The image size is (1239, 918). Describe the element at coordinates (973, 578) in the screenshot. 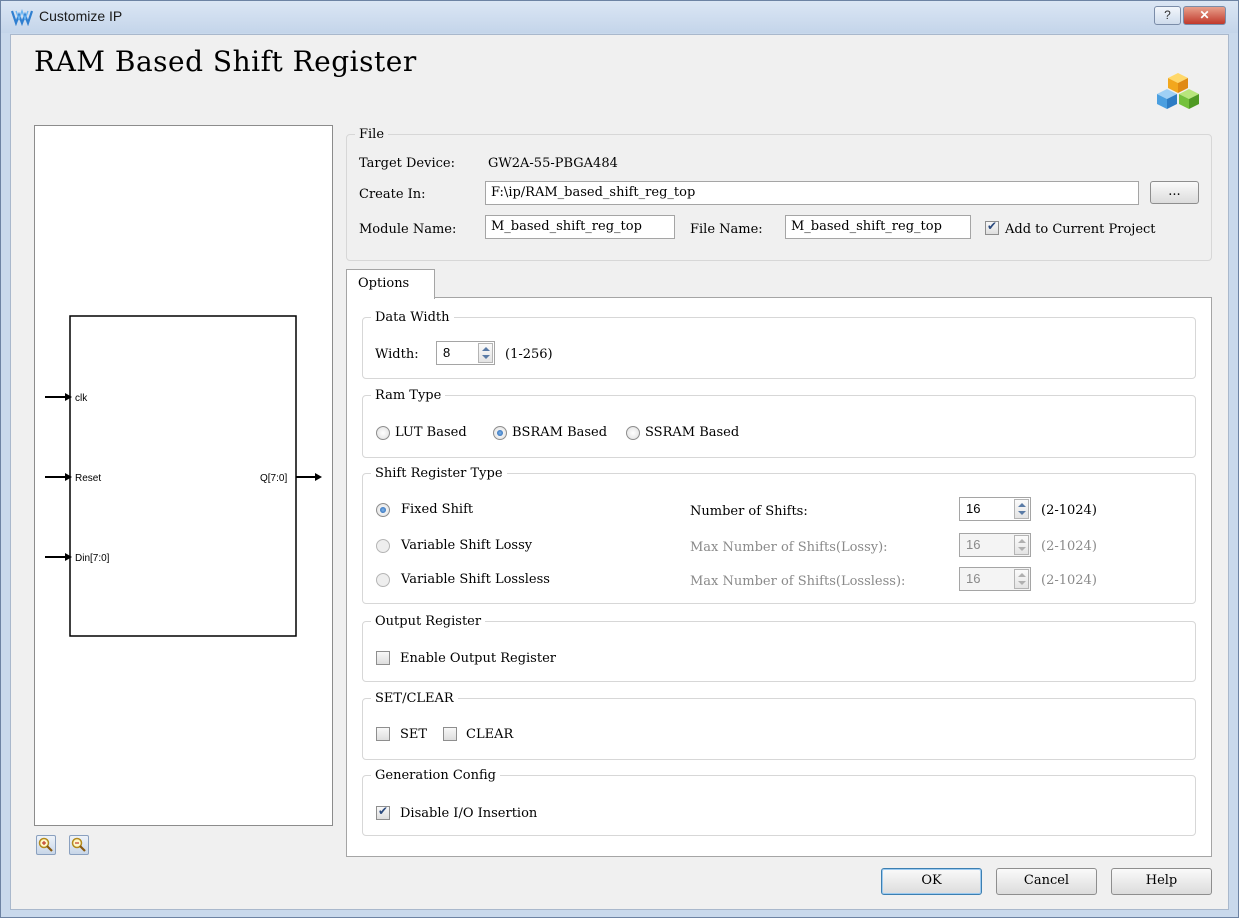

I see `max-shifts-lossless-value: 16` at that location.